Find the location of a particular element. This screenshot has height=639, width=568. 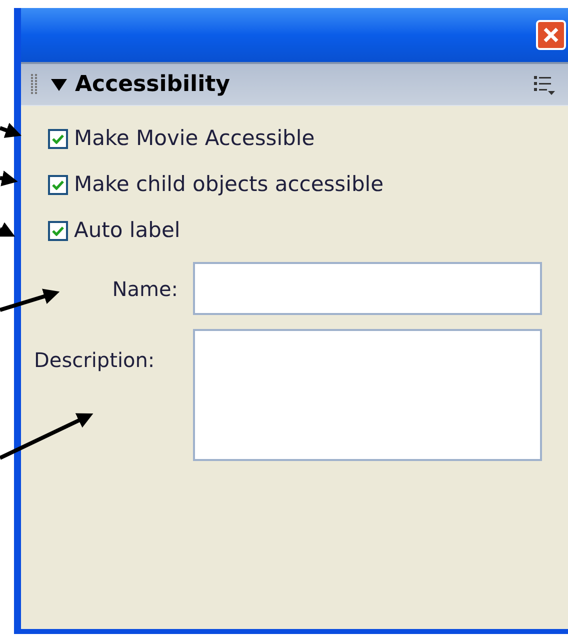

grip-icon is located at coordinates (34, 85).